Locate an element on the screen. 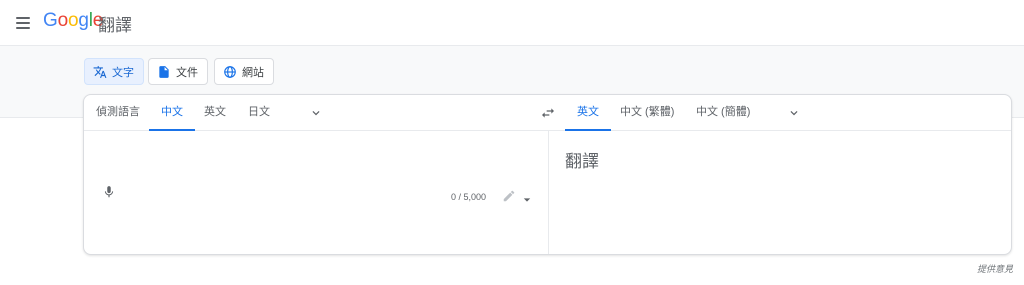 The image size is (1024, 285). mode-website-label: 網站 is located at coordinates (253, 72).